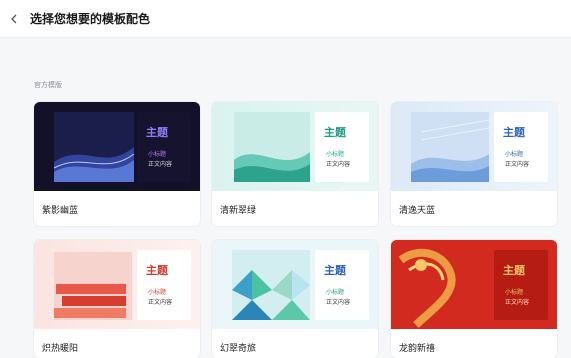 This screenshot has height=358, width=571. I want to click on template-card-skyblue: 主题 小标题 正文内容 清逸天蓝, so click(474, 164).